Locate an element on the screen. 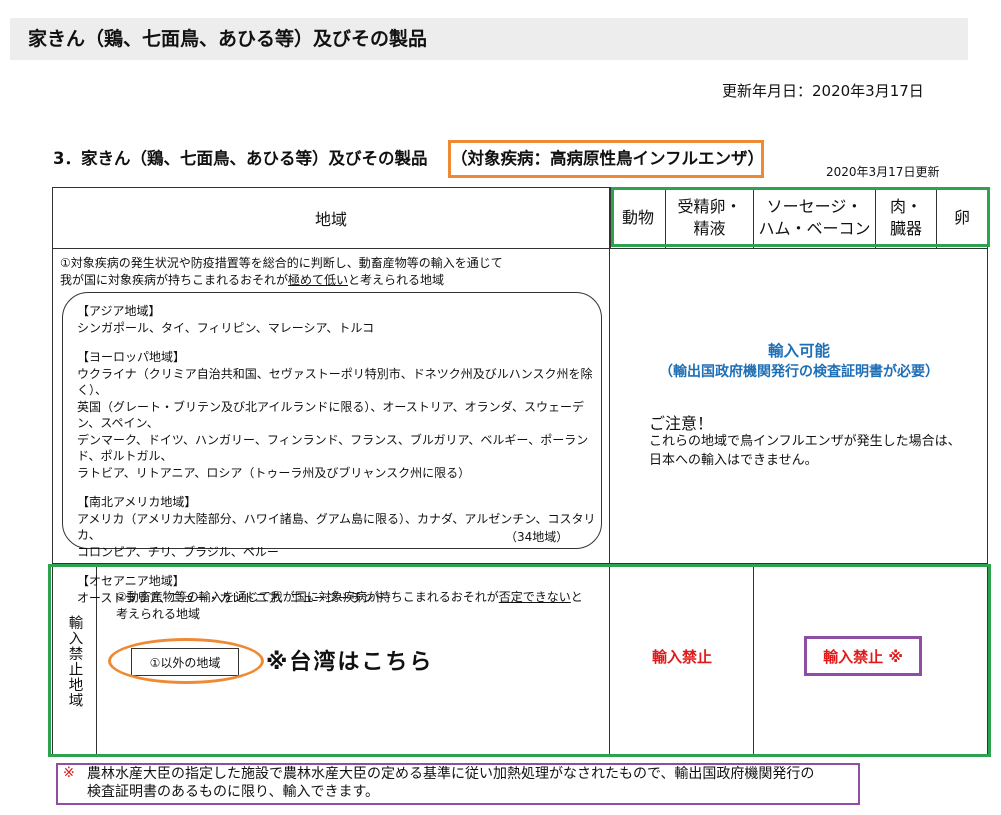  target-disease-highlight: （対象疾病：高病原性鳥インフルエンザ） is located at coordinates (606, 159).